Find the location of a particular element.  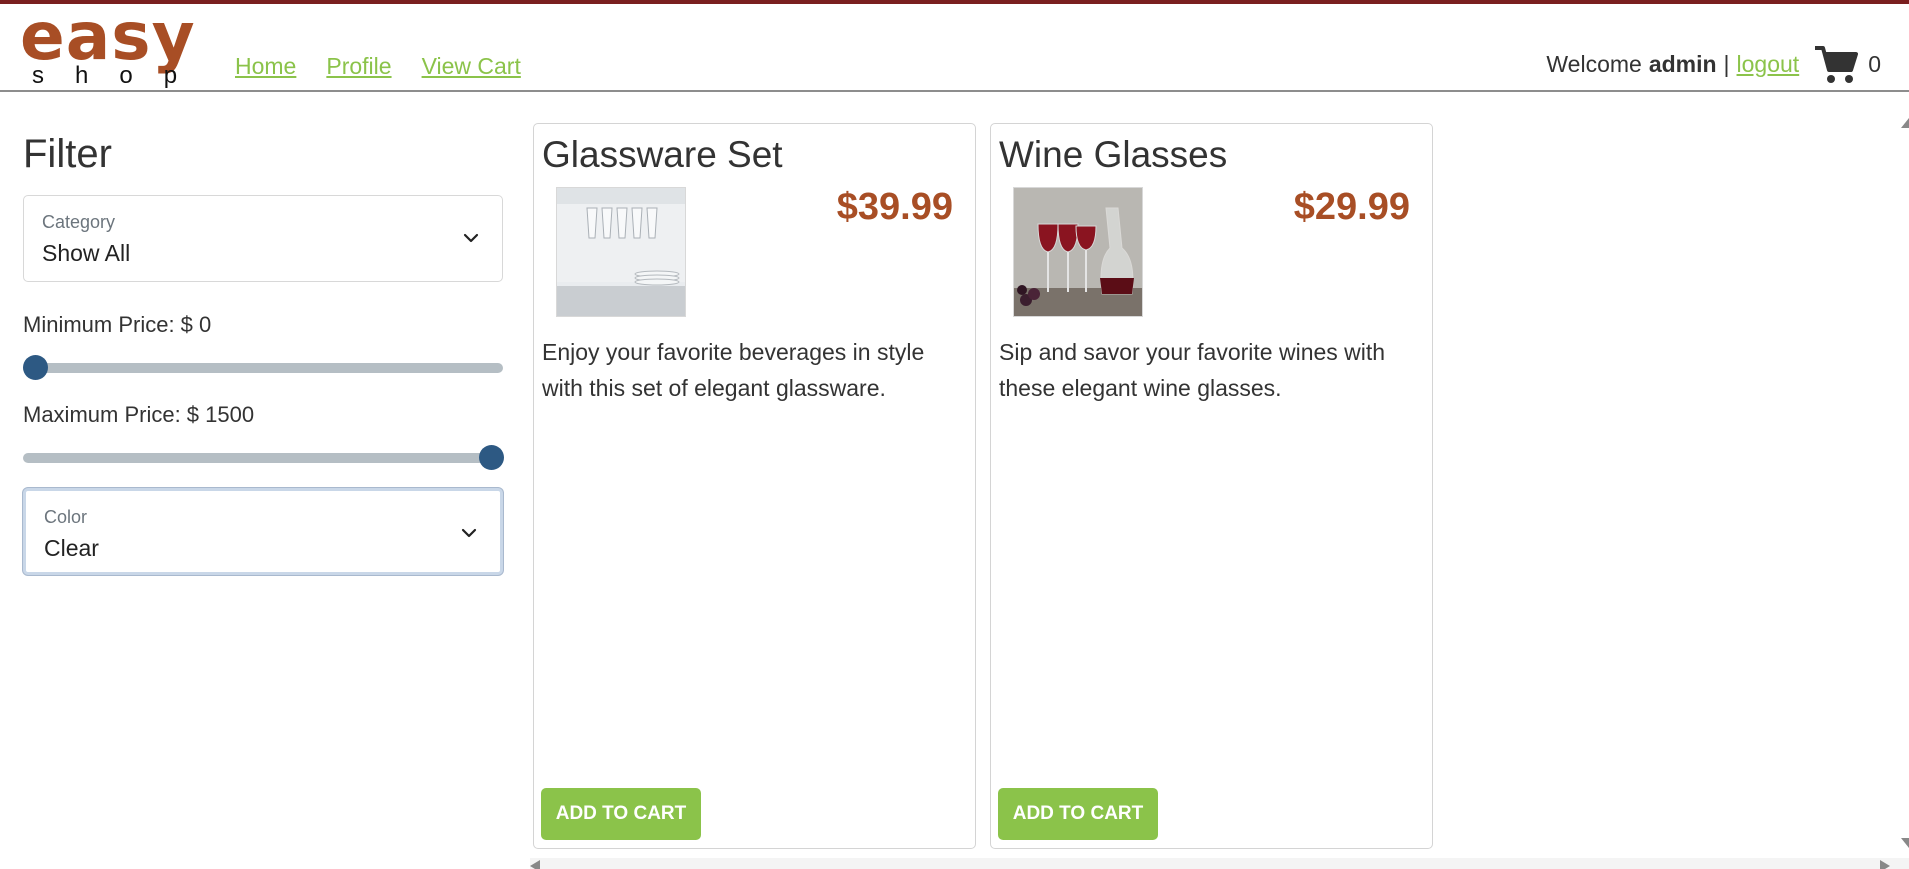

category-select: Category Show All is located at coordinates (263, 238).